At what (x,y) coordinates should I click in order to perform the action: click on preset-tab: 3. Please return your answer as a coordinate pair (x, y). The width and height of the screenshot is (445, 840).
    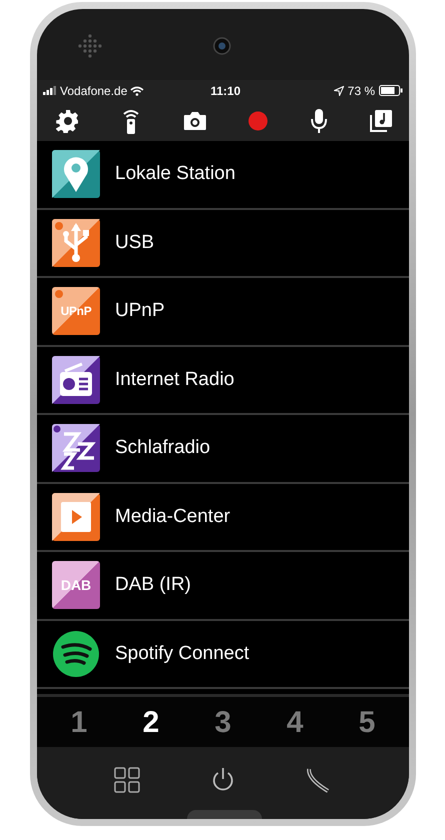
    Looking at the image, I should click on (223, 722).